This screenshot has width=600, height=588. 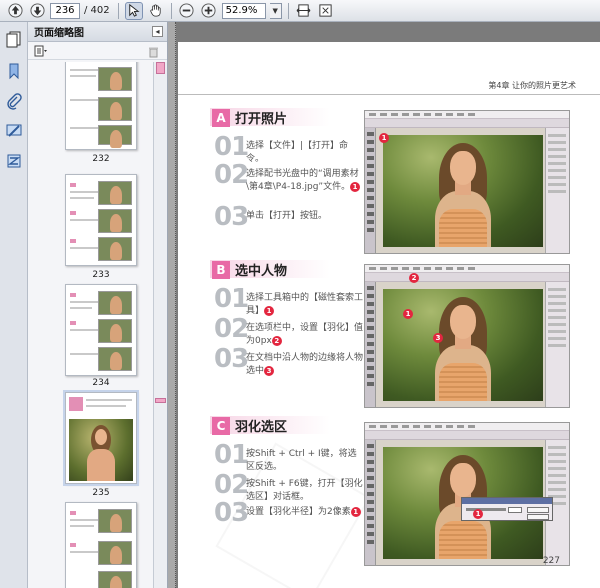 What do you see at coordinates (101, 465) in the screenshot?
I see `thumbnail-figure-body` at bounding box center [101, 465].